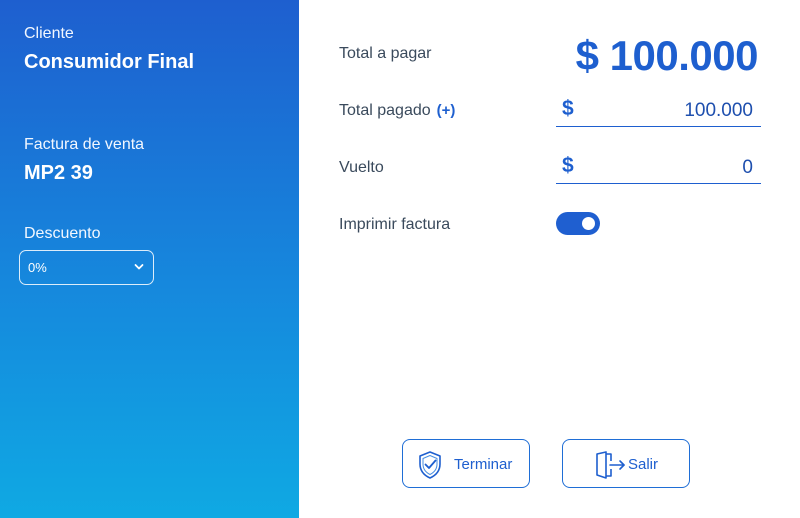  Describe the element at coordinates (667, 55) in the screenshot. I see `total-amount: $ 100.000` at that location.